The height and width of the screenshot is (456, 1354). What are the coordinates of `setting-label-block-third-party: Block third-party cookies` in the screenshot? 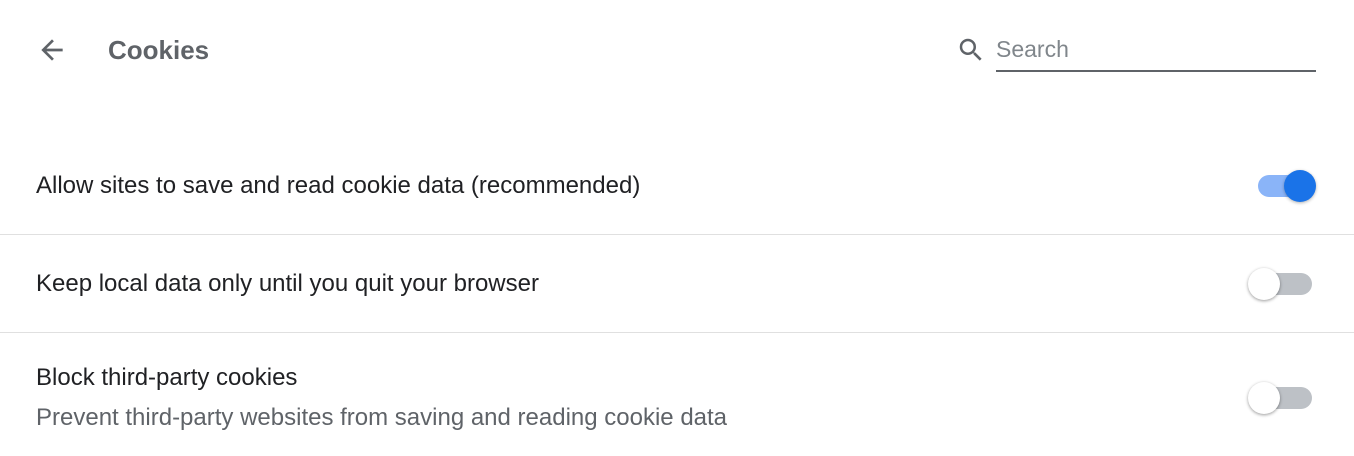 It's located at (167, 377).